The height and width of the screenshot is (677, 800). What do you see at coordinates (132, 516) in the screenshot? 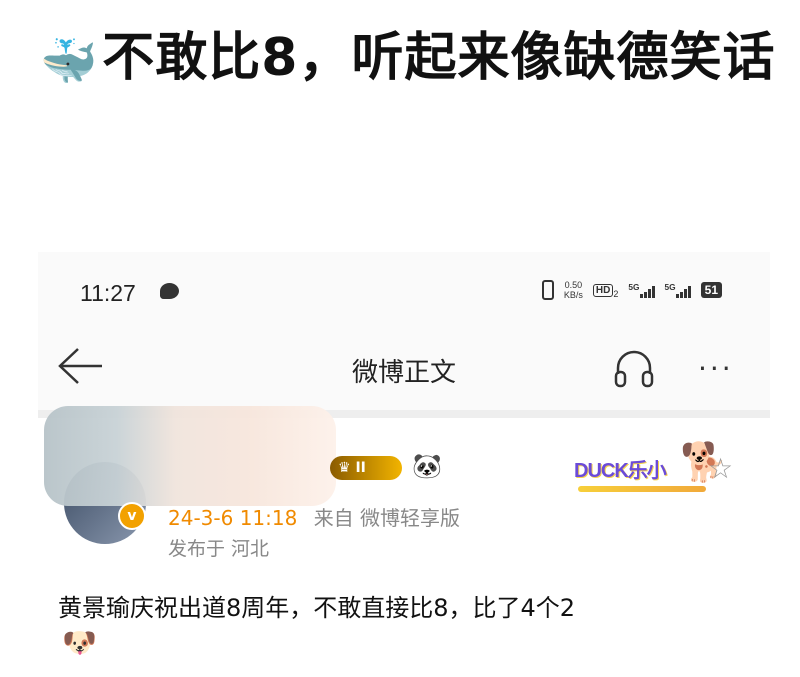
I see `verified-badge-icon: v` at bounding box center [132, 516].